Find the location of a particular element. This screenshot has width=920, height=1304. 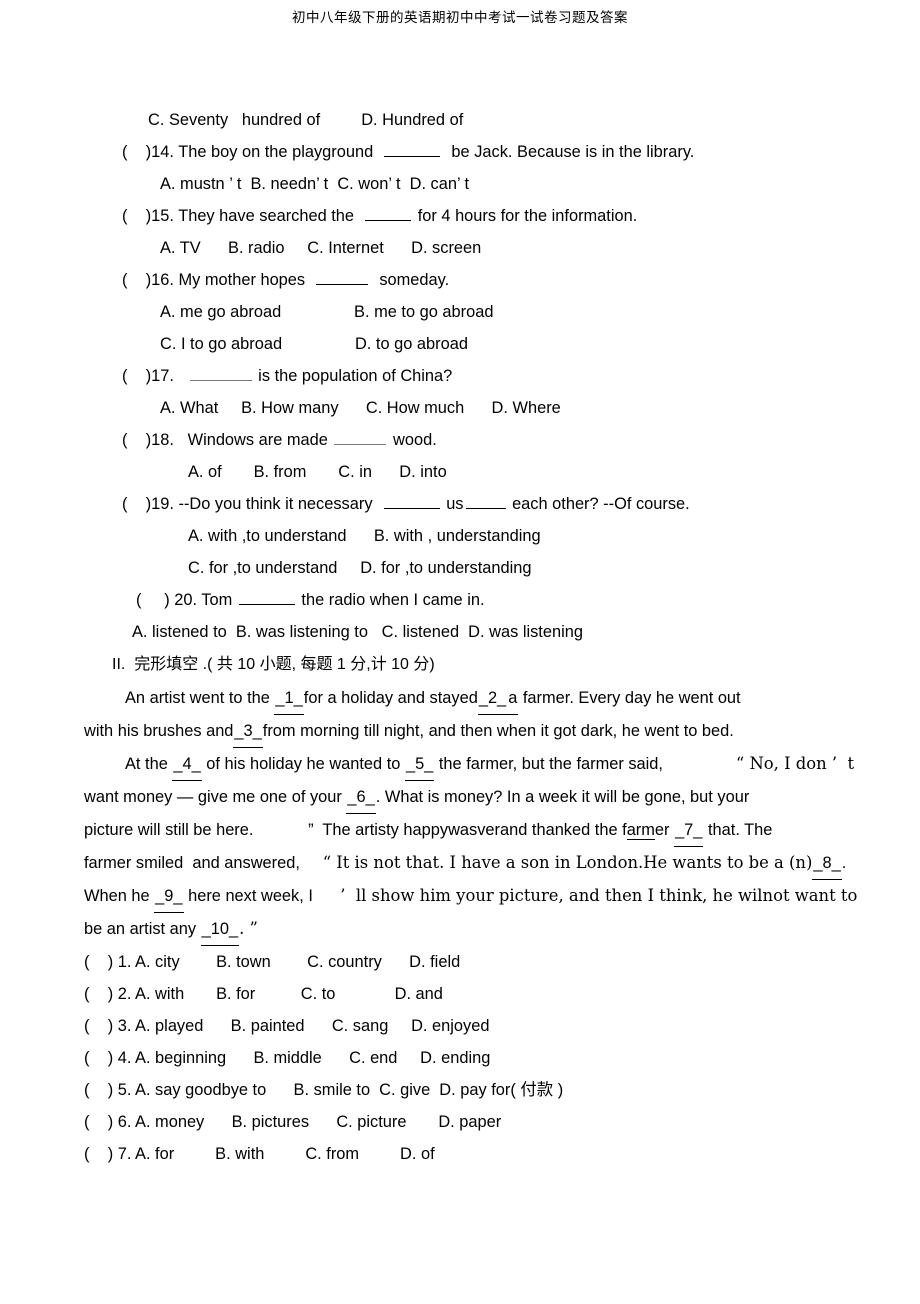

question-20-text-after: the radio when I came in. is located at coordinates (393, 600).